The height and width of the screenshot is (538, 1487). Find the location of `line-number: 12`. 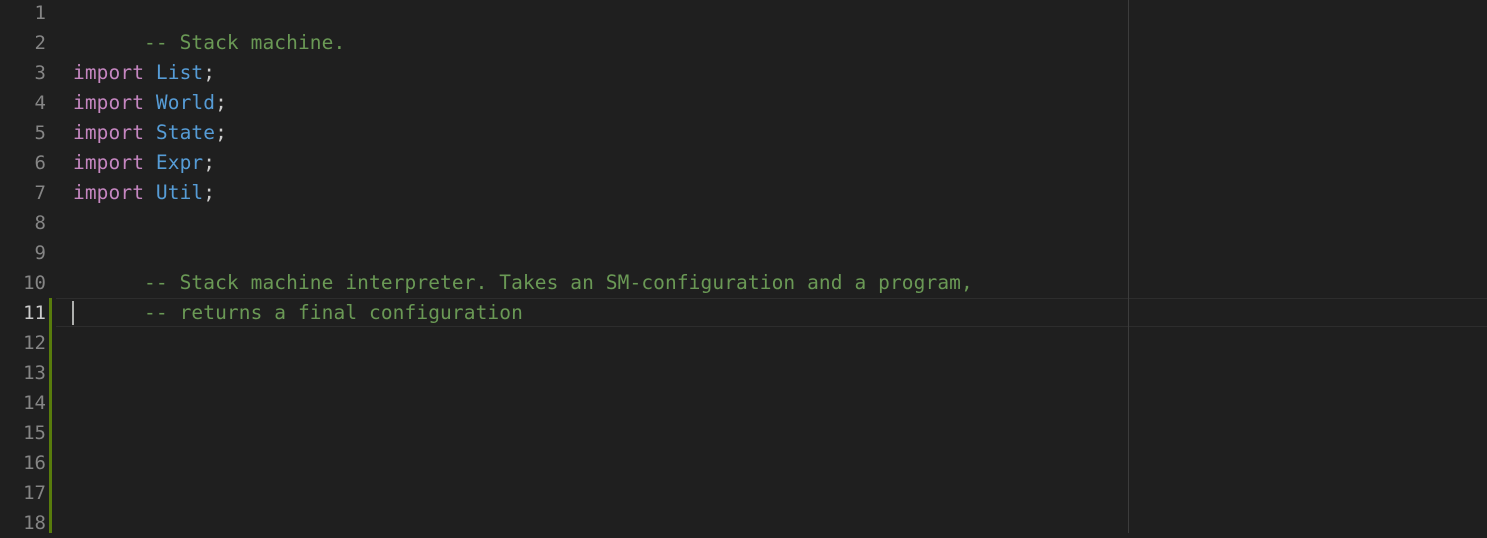

line-number: 12 is located at coordinates (34, 343).